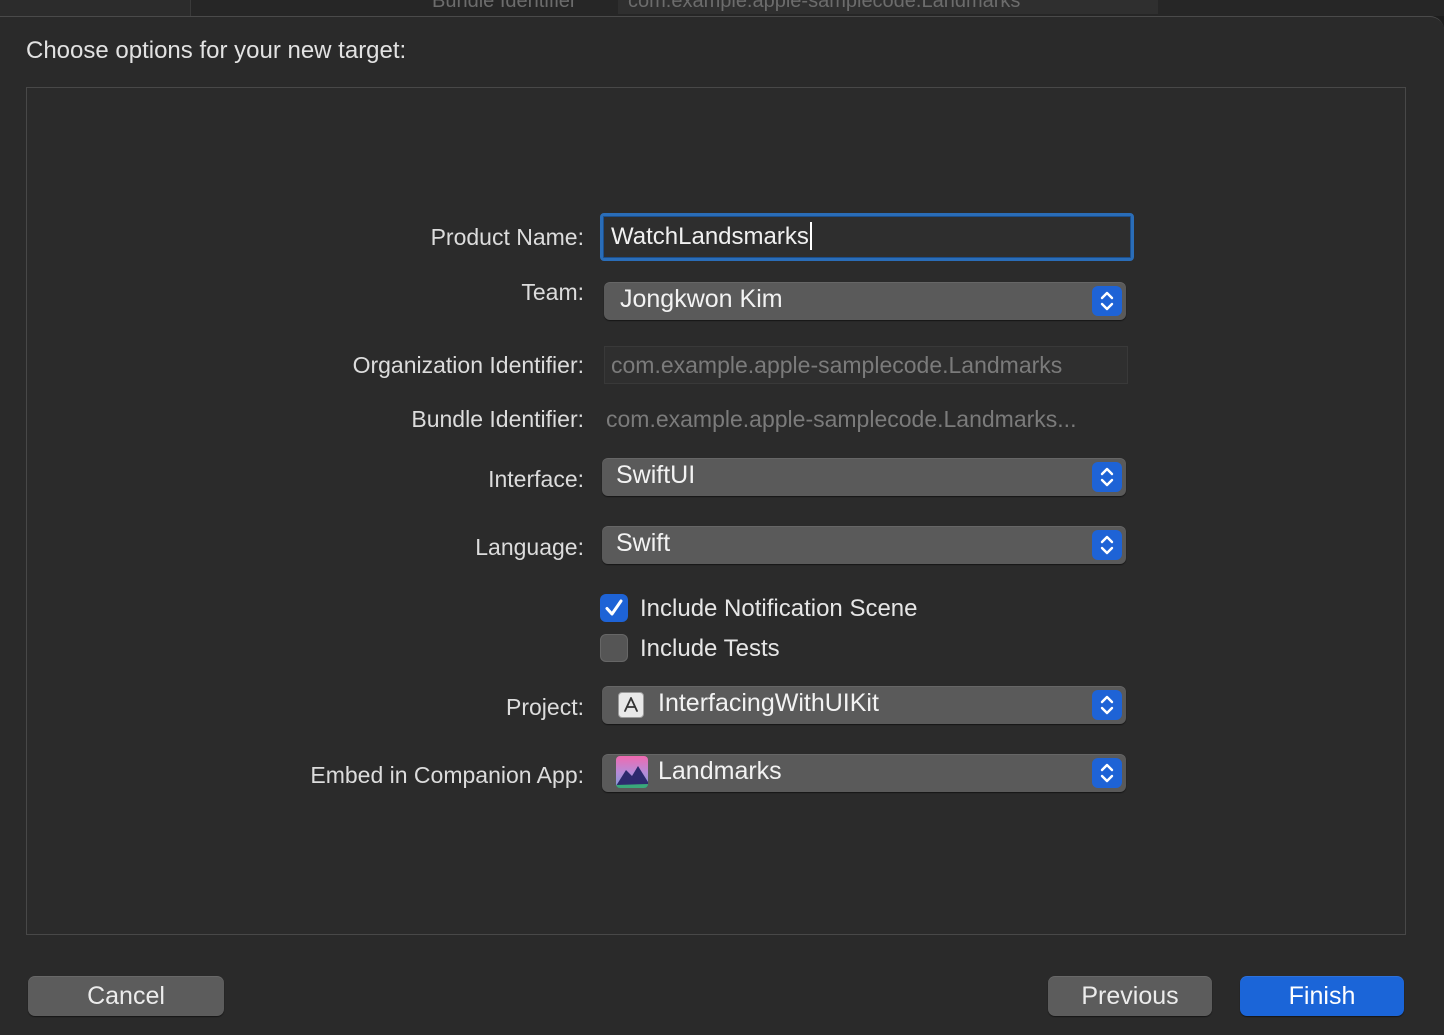  Describe the element at coordinates (867, 237) in the screenshot. I see `product-name-input: WatchLandsmarks` at that location.